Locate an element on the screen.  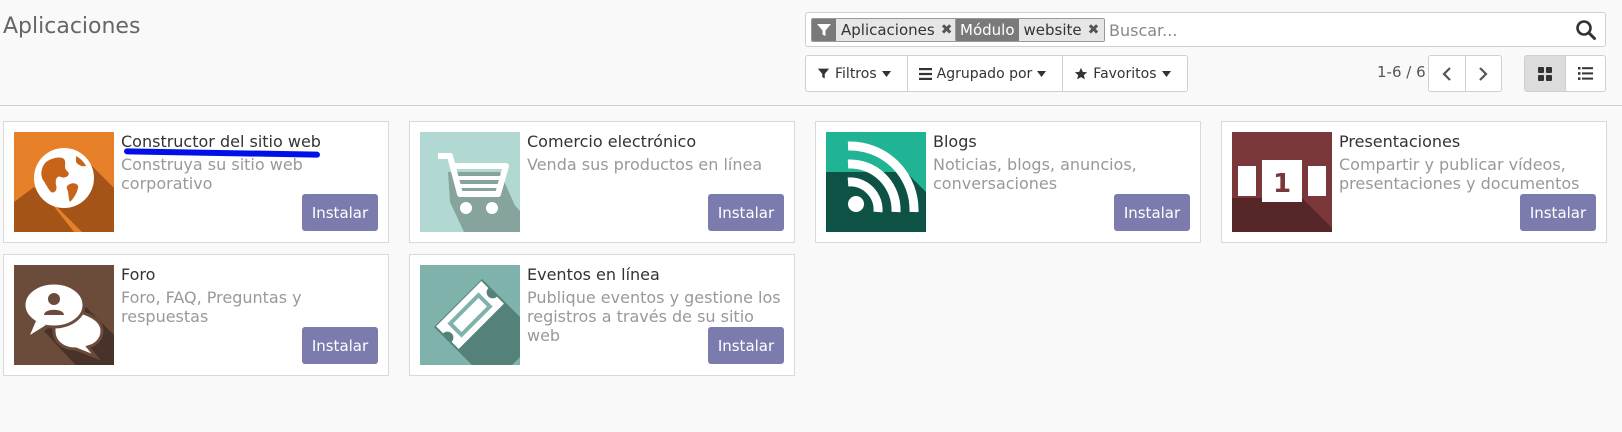
slides-icon: 1 is located at coordinates (1282, 182).